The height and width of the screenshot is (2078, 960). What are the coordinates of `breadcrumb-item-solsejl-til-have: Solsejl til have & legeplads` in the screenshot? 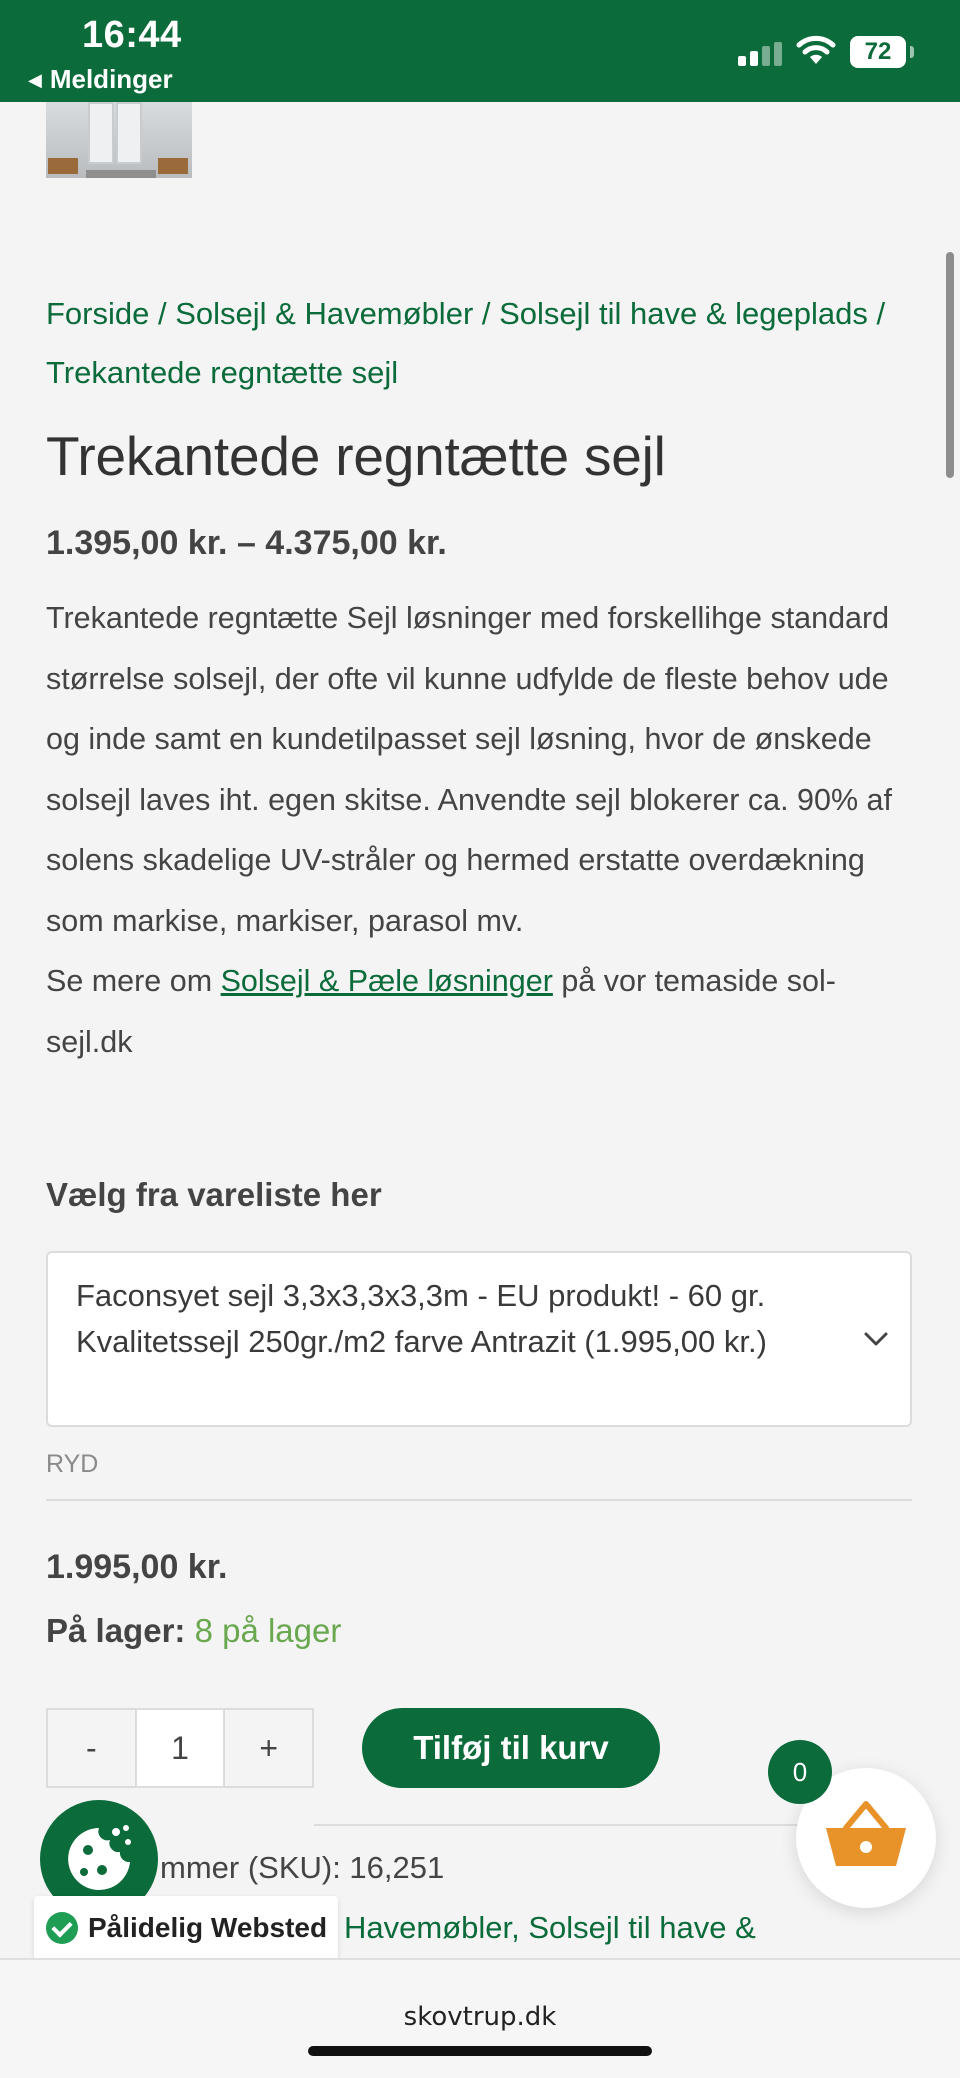 It's located at (683, 313).